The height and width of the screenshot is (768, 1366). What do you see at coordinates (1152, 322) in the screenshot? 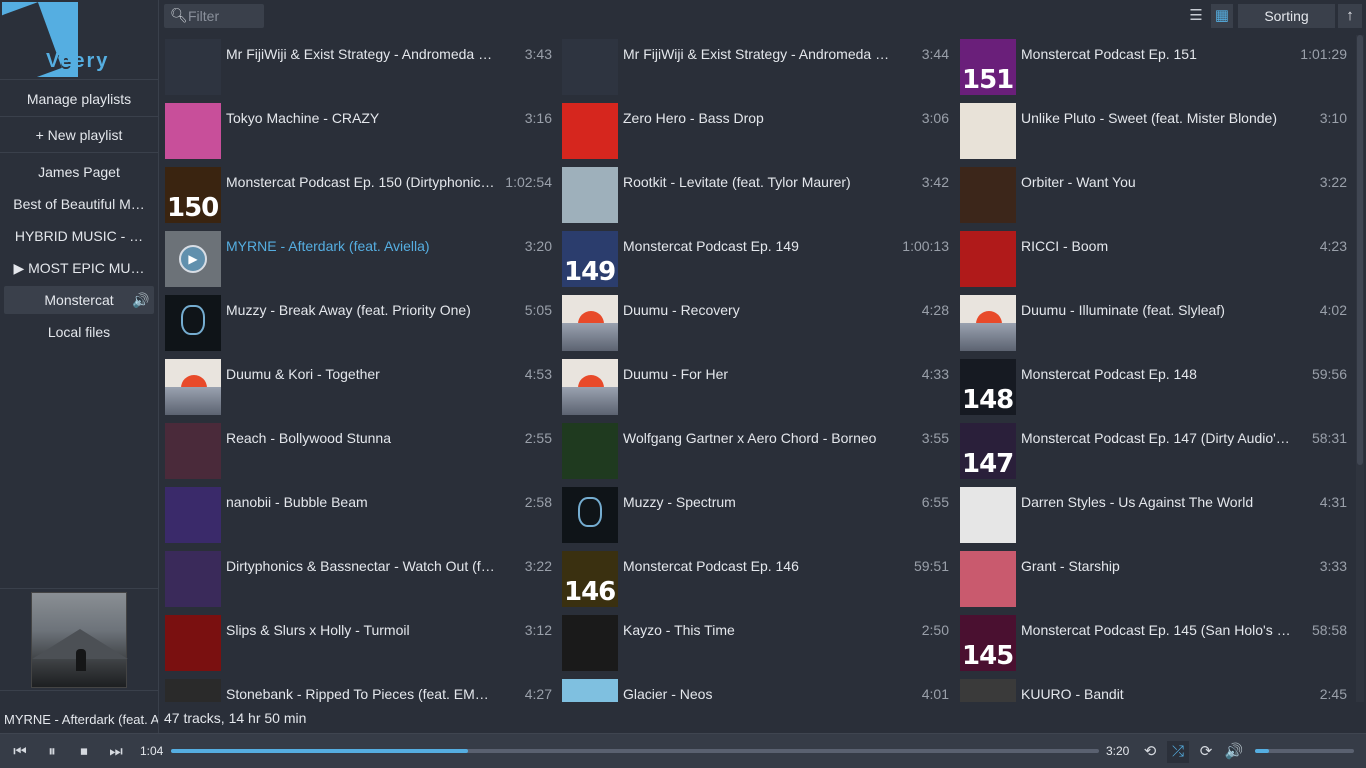
I see `track-item: Duumu - Illuminate (feat. Slyleaf) 4:02` at bounding box center [1152, 322].